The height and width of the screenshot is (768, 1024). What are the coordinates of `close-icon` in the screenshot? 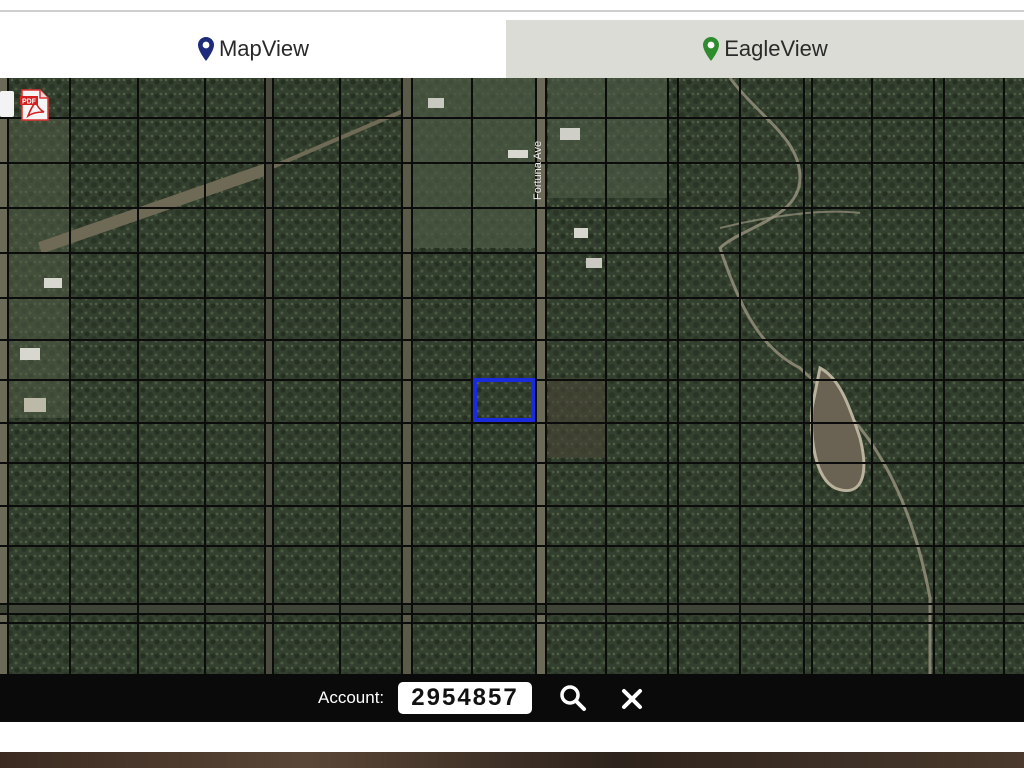 It's located at (632, 699).